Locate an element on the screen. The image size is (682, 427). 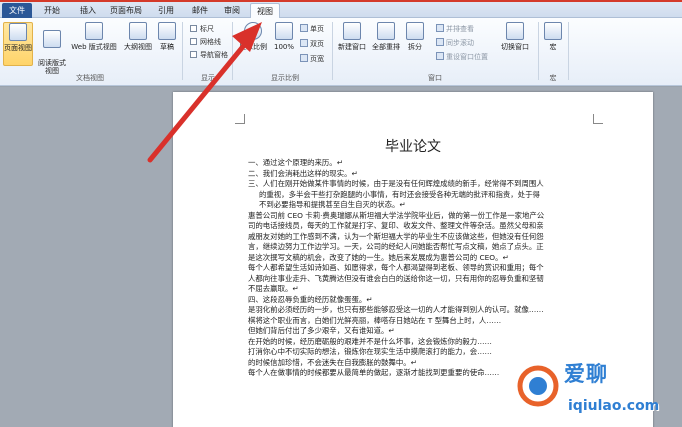
watermark-chinese: 爱聊 is located at coordinates (586, 374).